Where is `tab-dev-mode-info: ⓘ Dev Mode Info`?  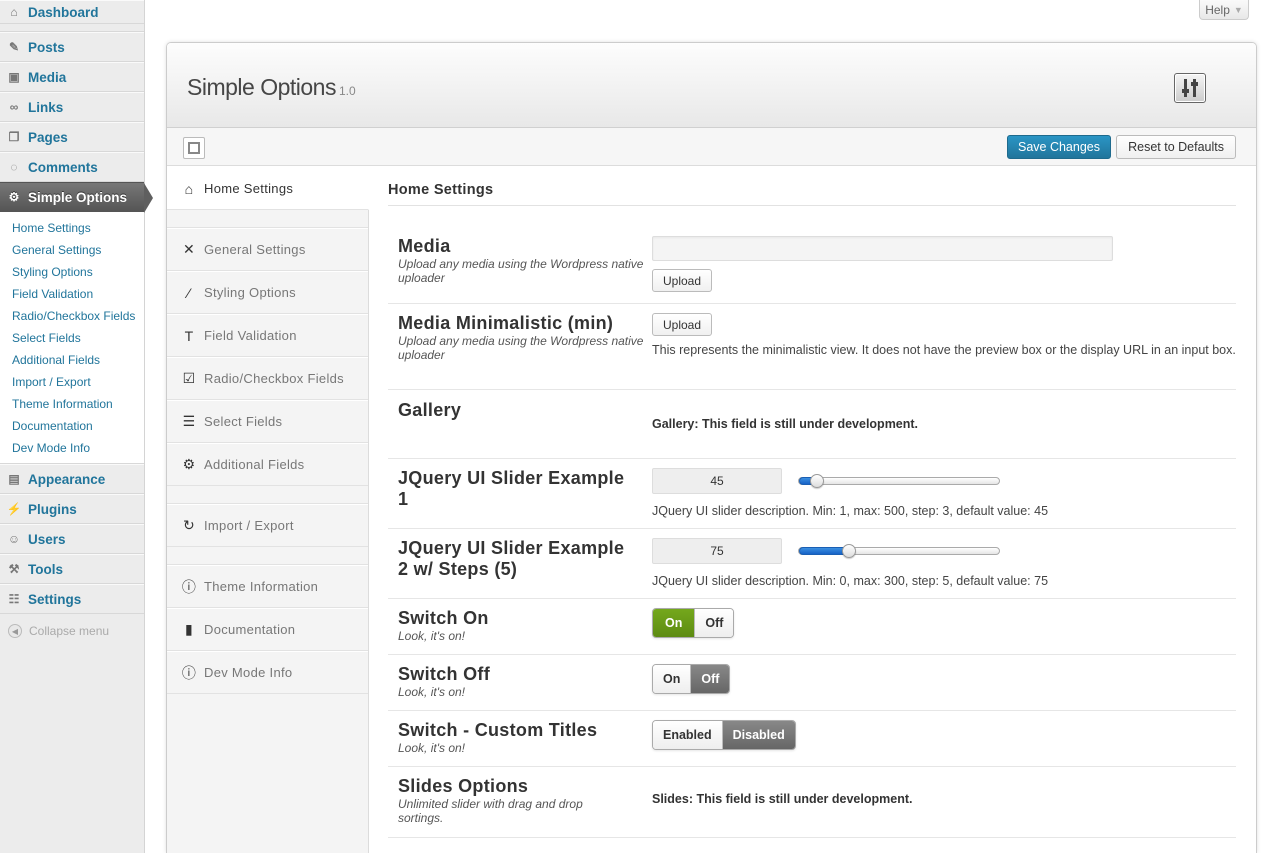
tab-dev-mode-info: ⓘ Dev Mode Info is located at coordinates (267, 672).